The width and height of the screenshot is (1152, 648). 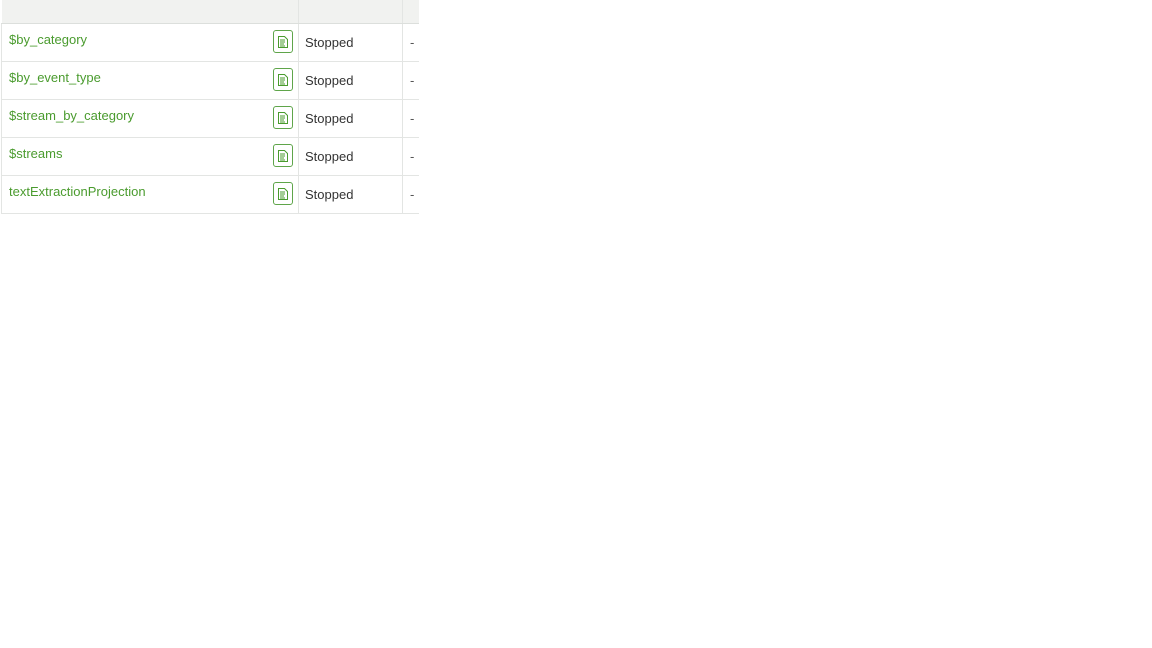 What do you see at coordinates (77, 191) in the screenshot?
I see `projection-name-link: textExtractionProjection` at bounding box center [77, 191].